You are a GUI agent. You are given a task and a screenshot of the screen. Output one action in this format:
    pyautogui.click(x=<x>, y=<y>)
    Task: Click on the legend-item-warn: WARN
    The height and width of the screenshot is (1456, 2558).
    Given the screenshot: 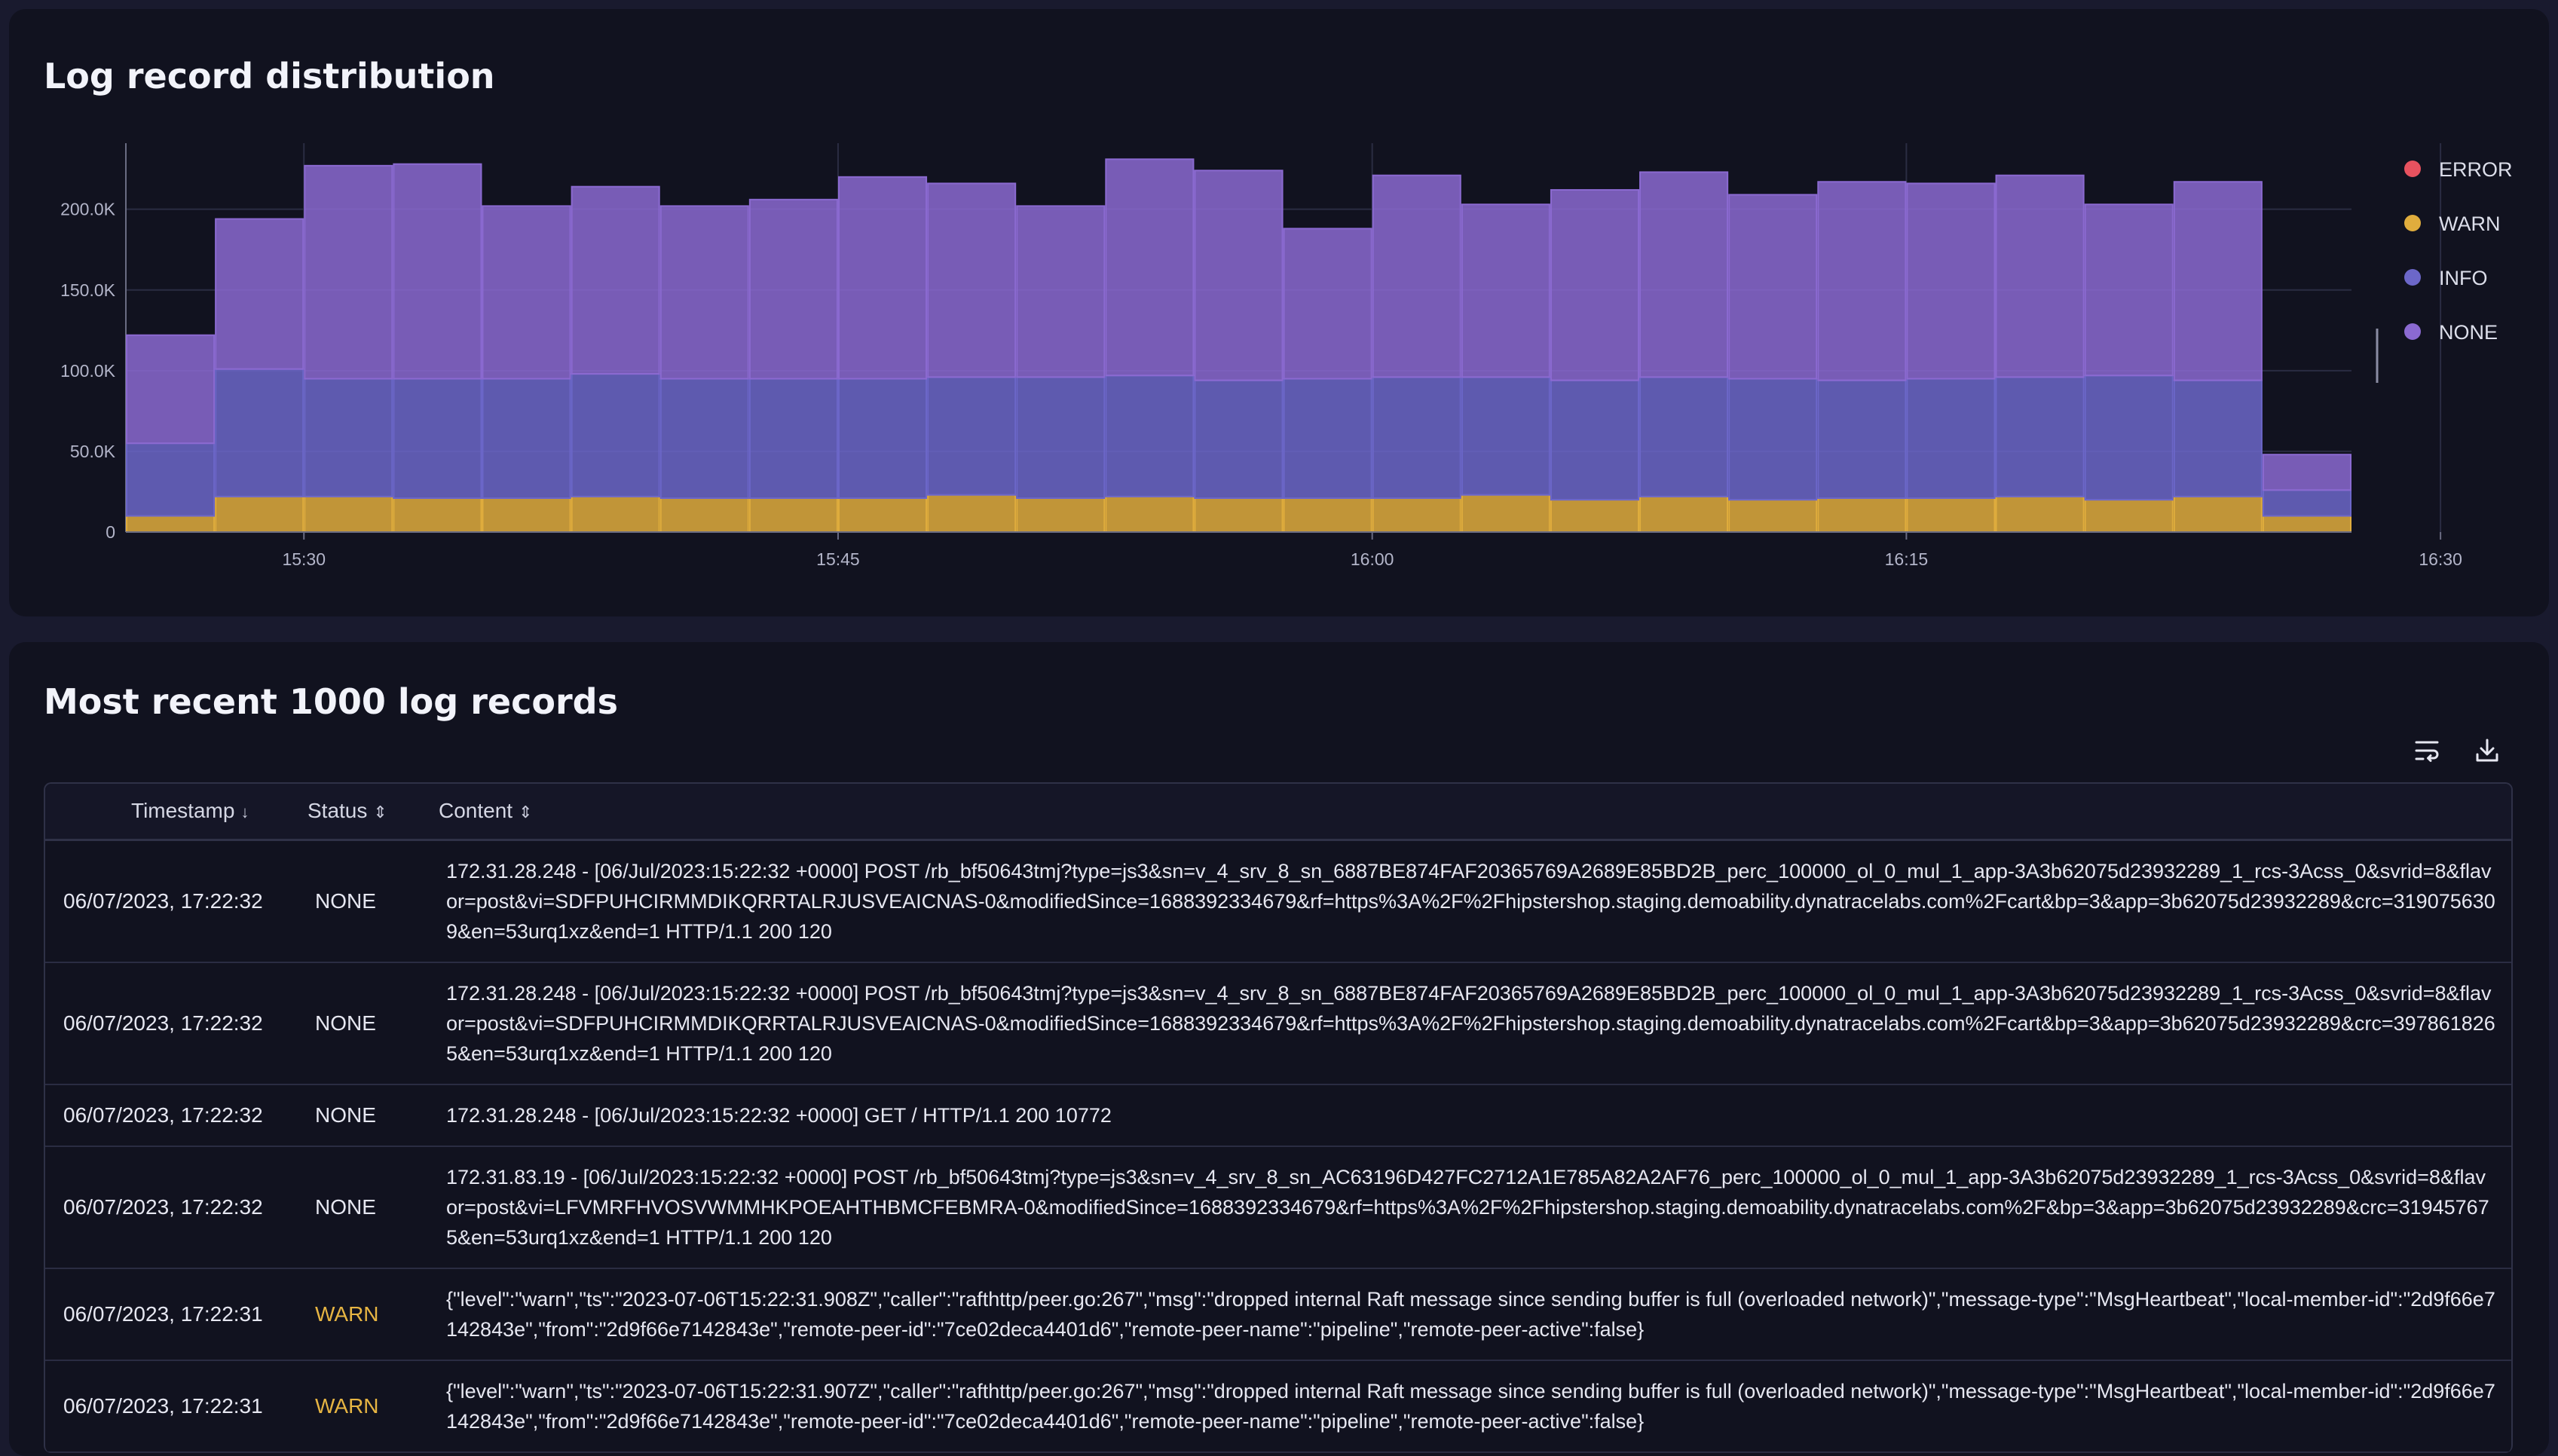 What is the action you would take?
    pyautogui.click(x=2452, y=224)
    